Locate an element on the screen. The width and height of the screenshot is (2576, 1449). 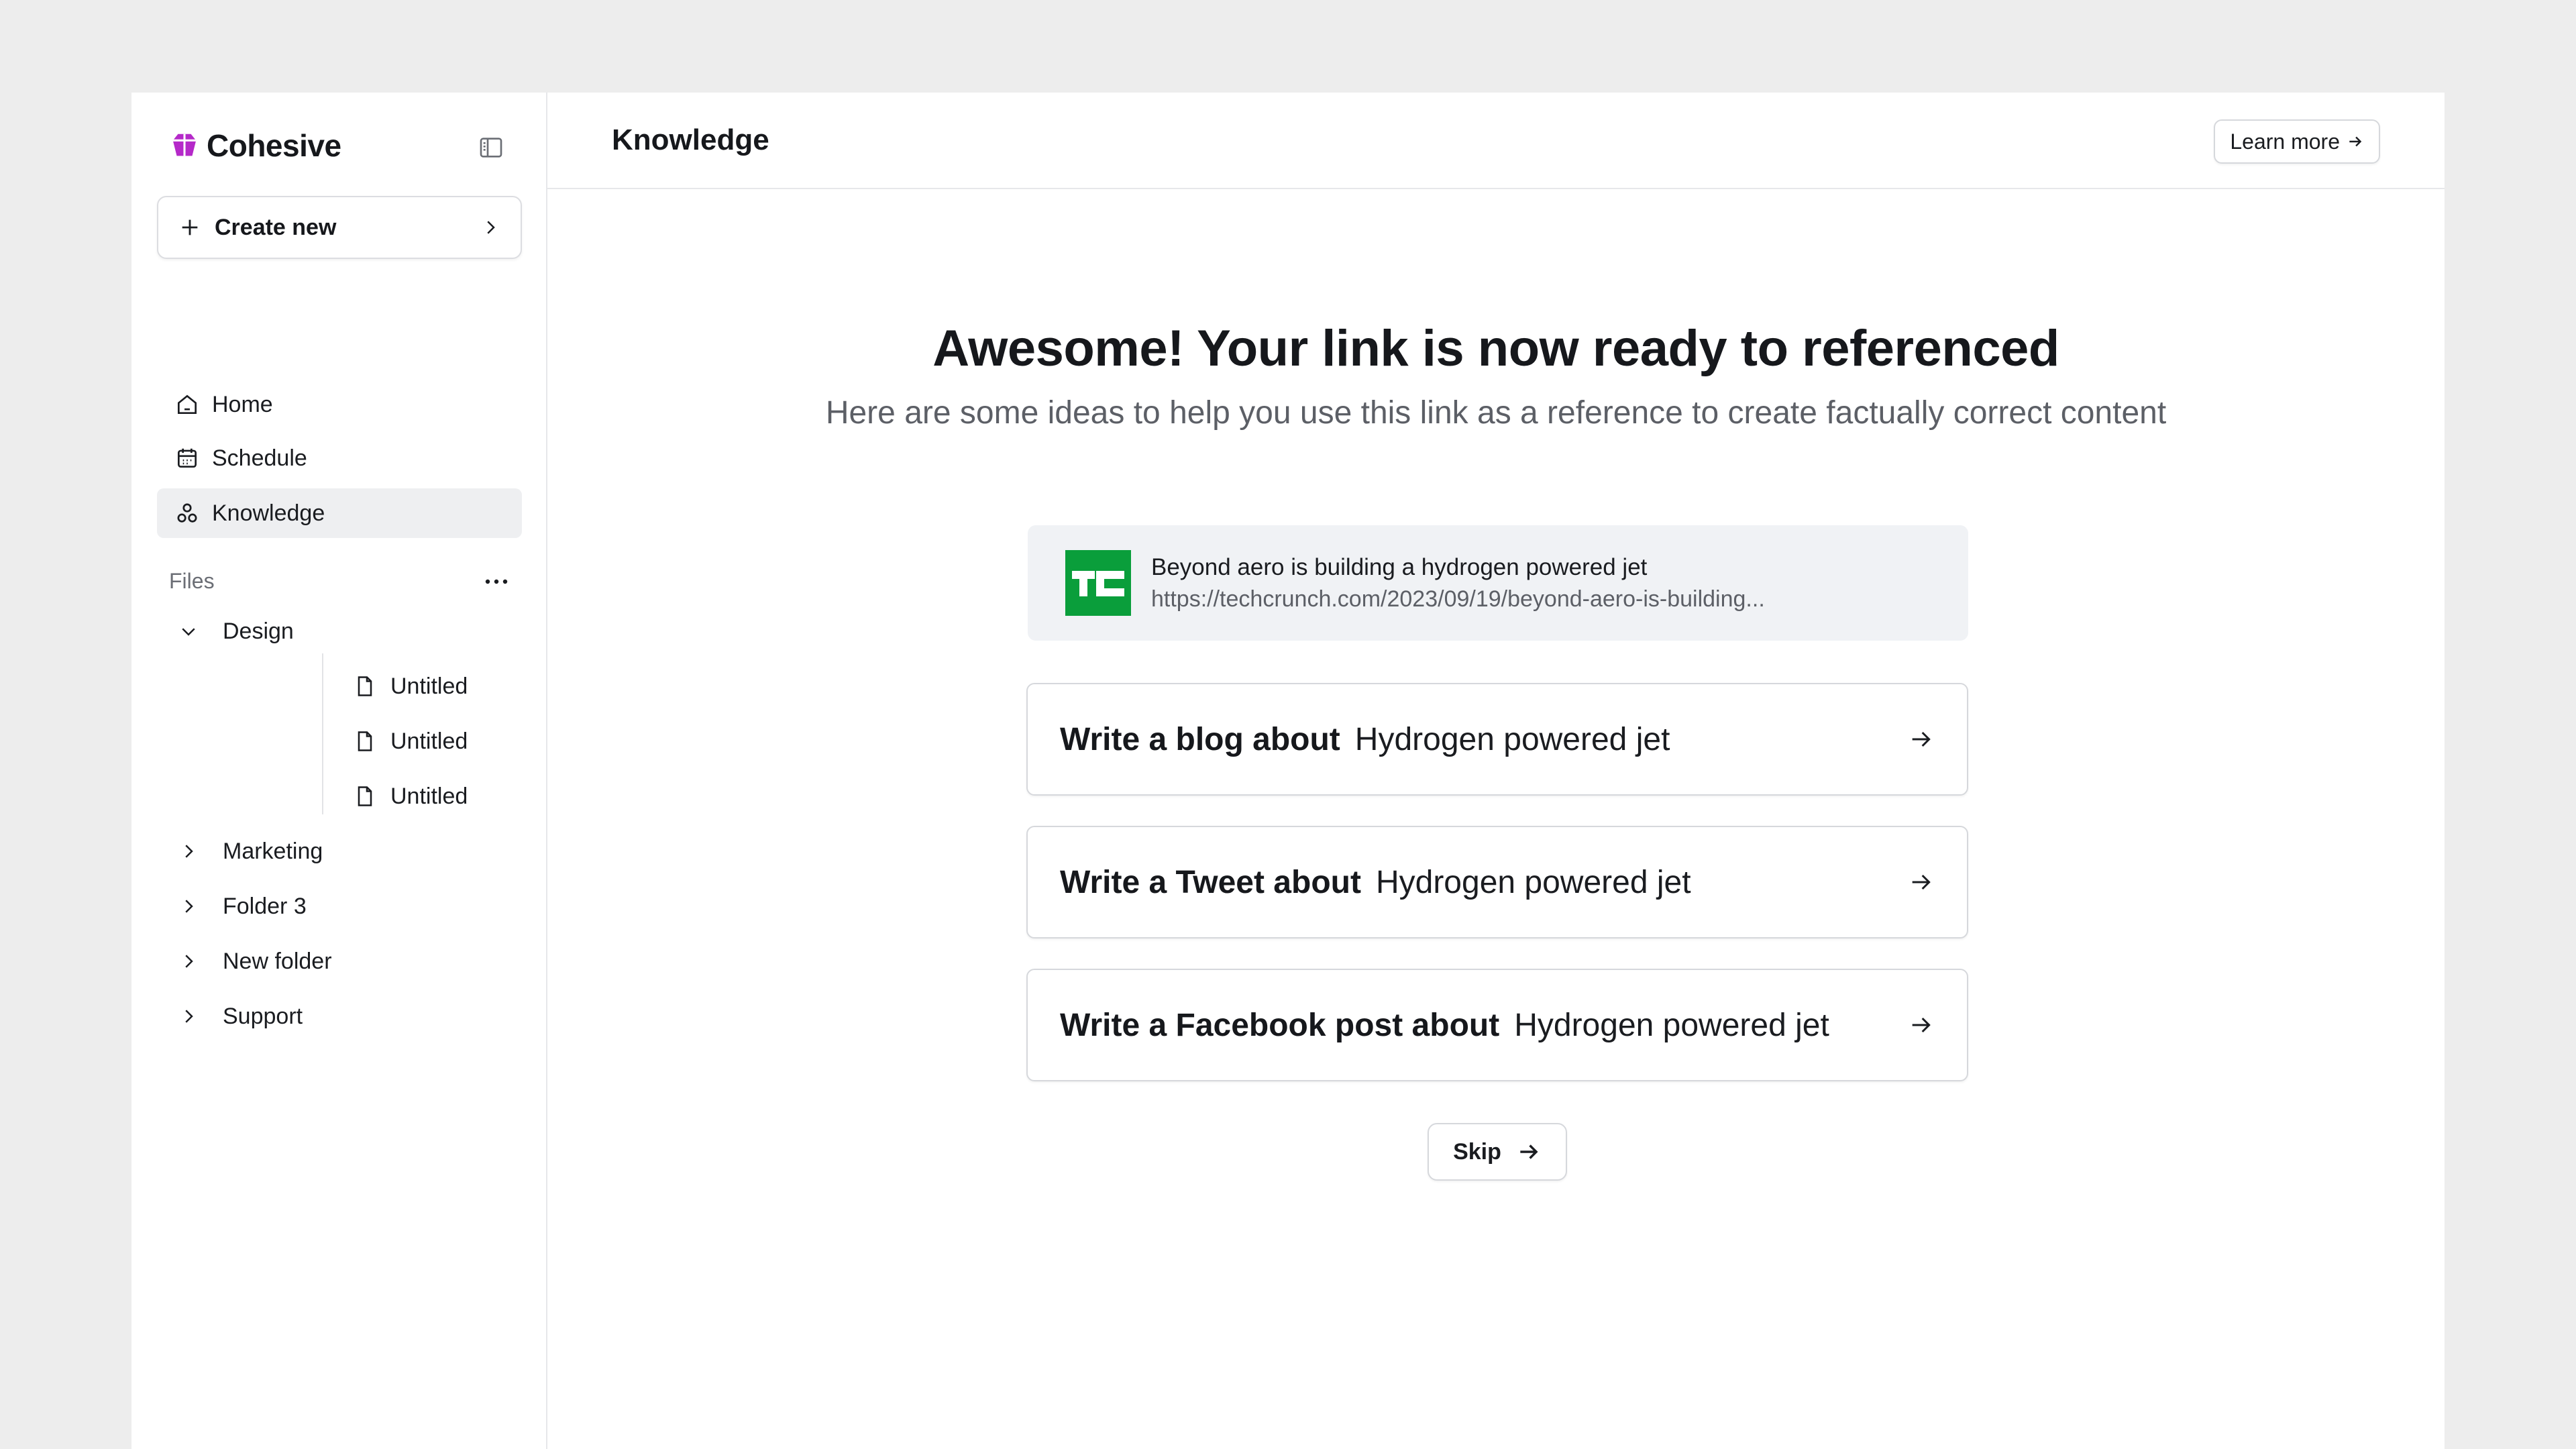
idea-blog-button: Write a blog about Hydrogen powered jet is located at coordinates (1497, 739).